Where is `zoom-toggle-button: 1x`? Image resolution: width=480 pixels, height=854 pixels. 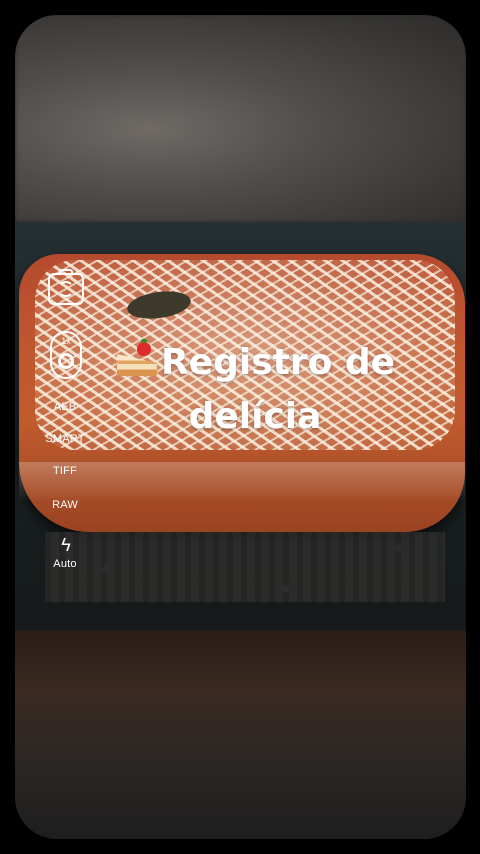
zoom-toggle-button: 1x is located at coordinates (66, 355).